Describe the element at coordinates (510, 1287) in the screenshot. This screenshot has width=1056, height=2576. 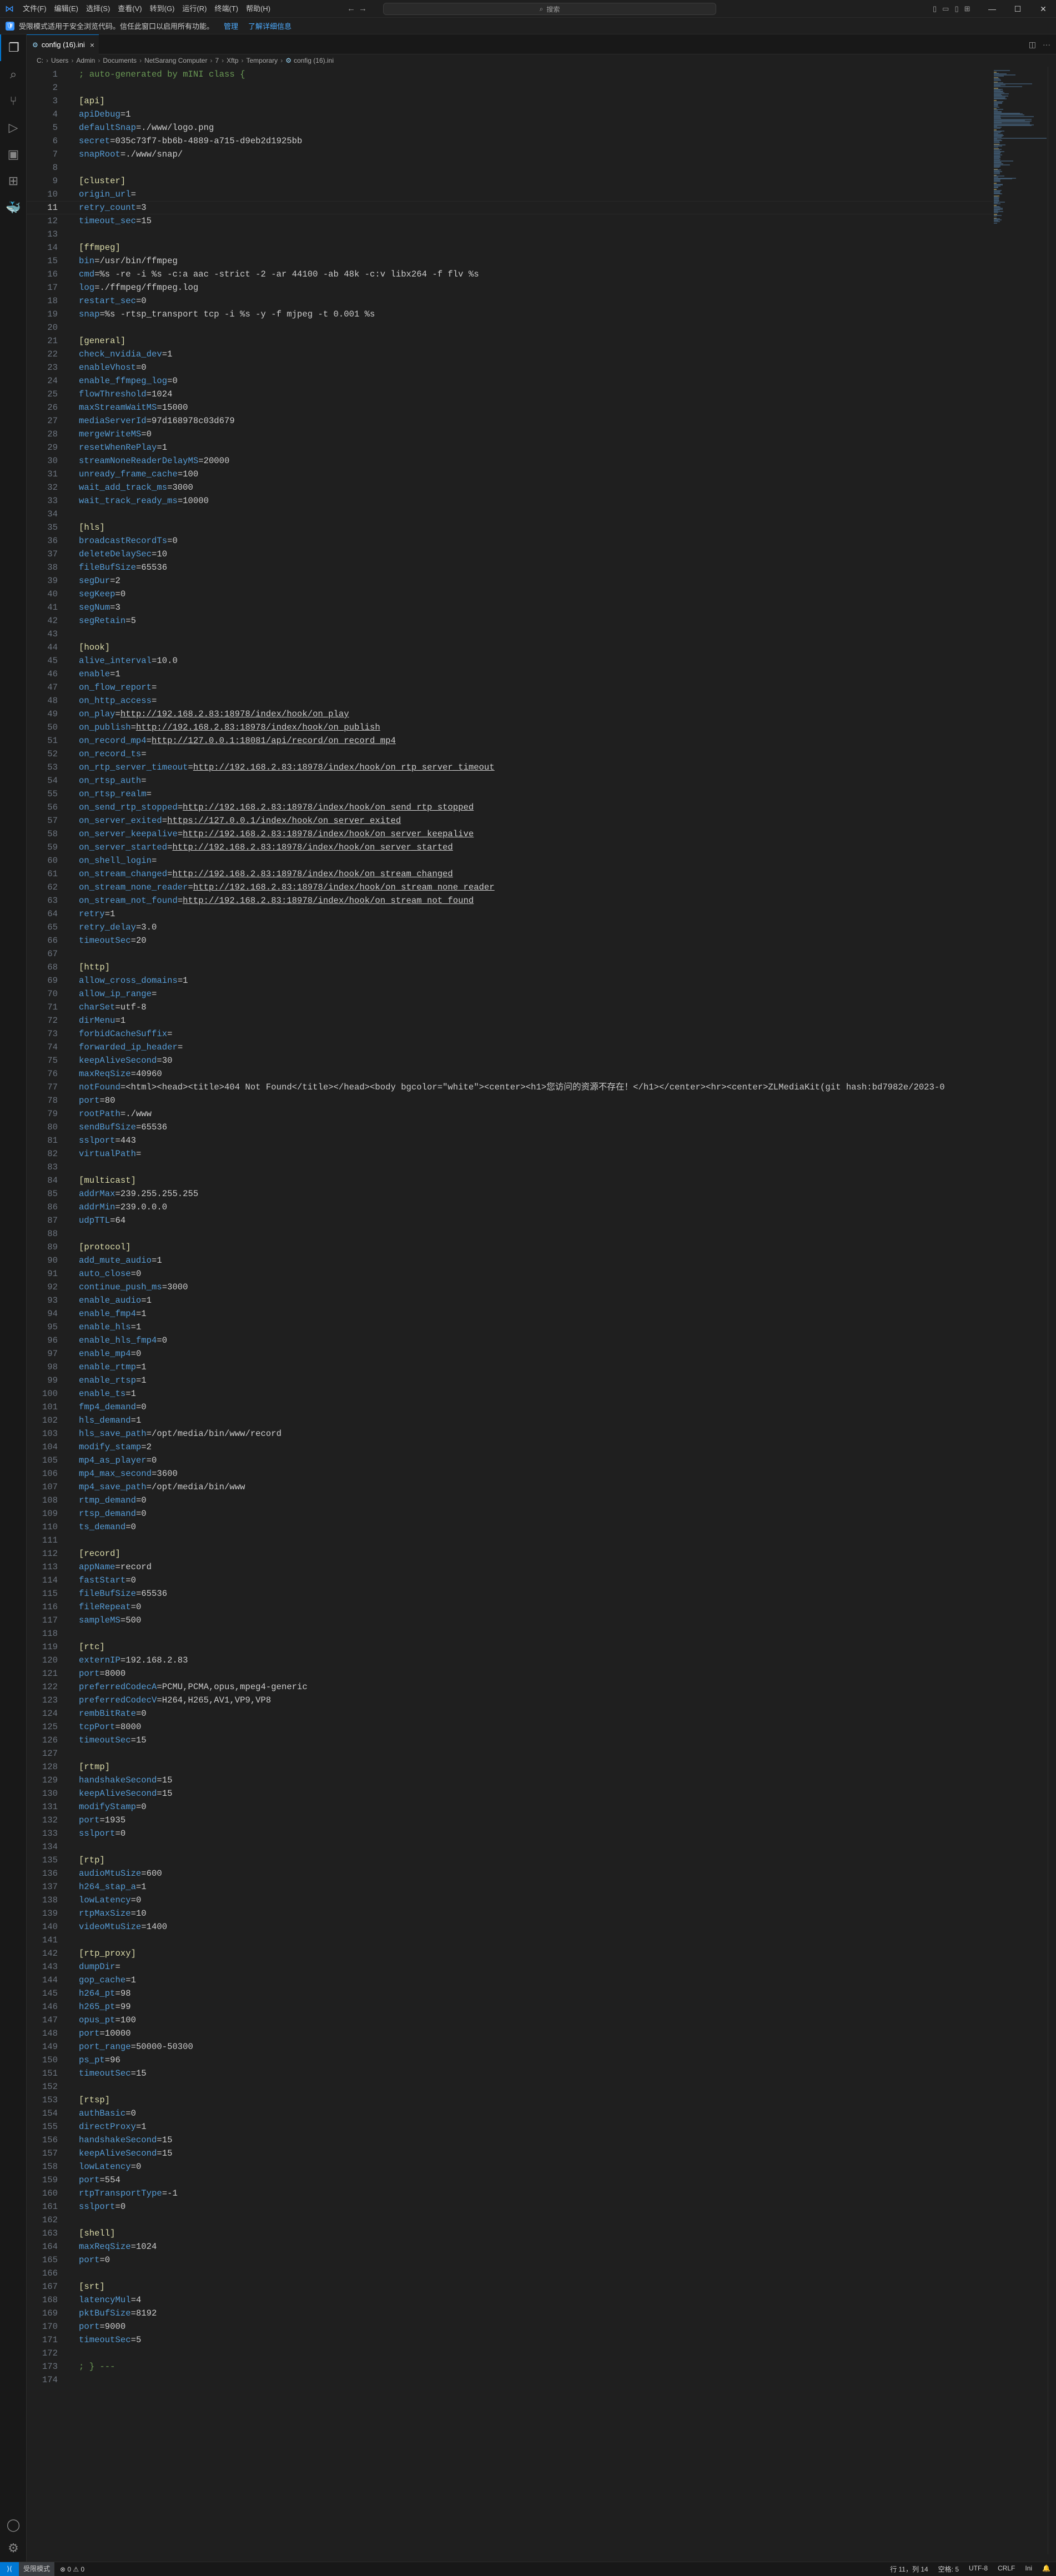
I see `code-line: 92 continue_push_ms=3000` at that location.